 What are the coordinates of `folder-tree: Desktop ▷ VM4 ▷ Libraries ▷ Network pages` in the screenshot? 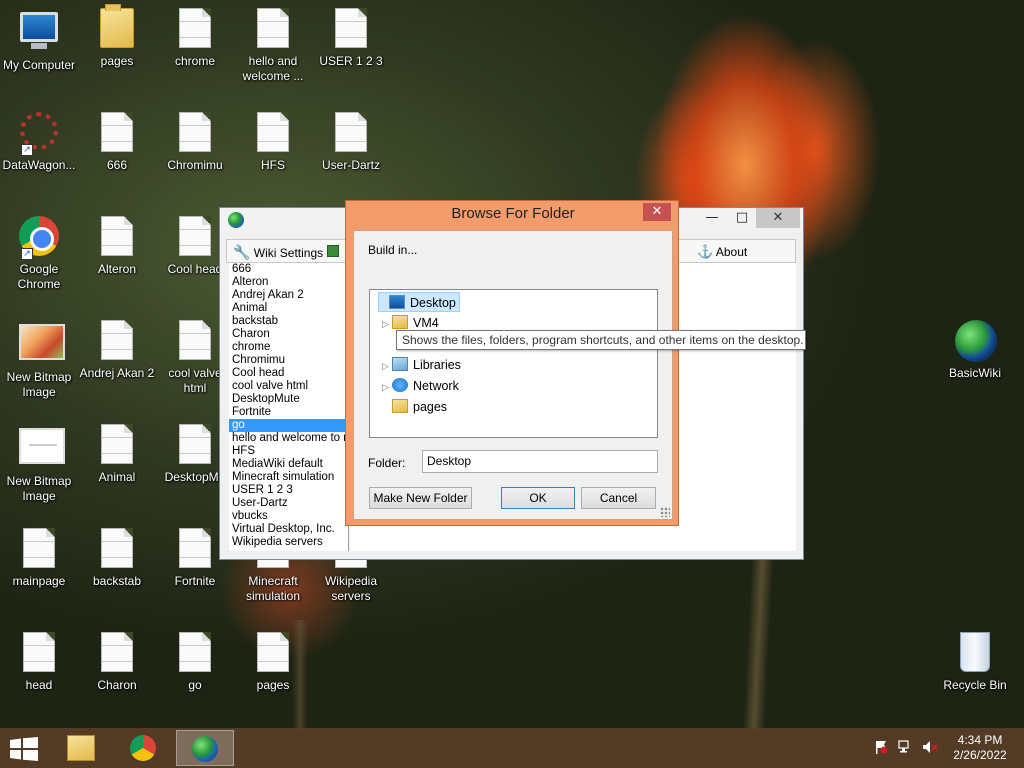 It's located at (513, 363).